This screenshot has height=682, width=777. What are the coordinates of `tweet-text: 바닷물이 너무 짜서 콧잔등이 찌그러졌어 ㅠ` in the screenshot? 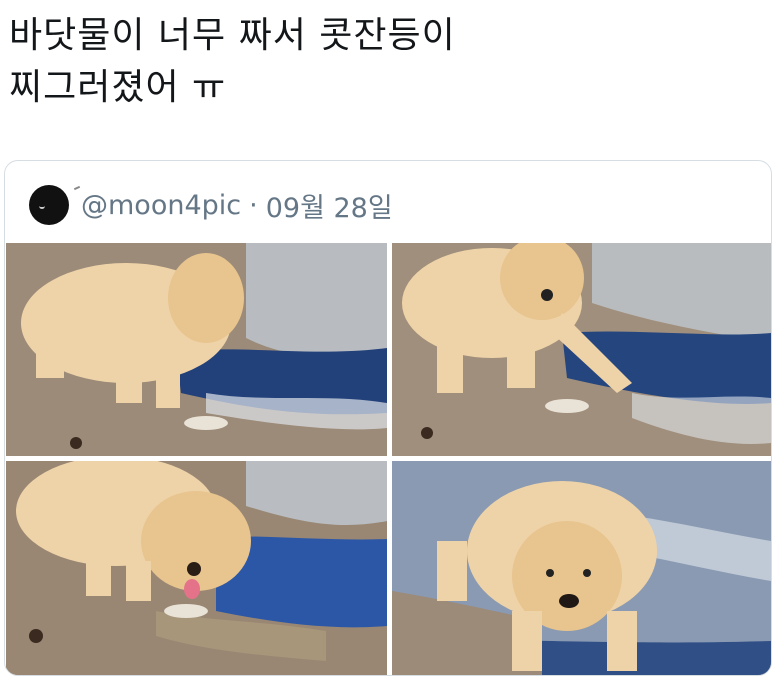 It's located at (389, 62).